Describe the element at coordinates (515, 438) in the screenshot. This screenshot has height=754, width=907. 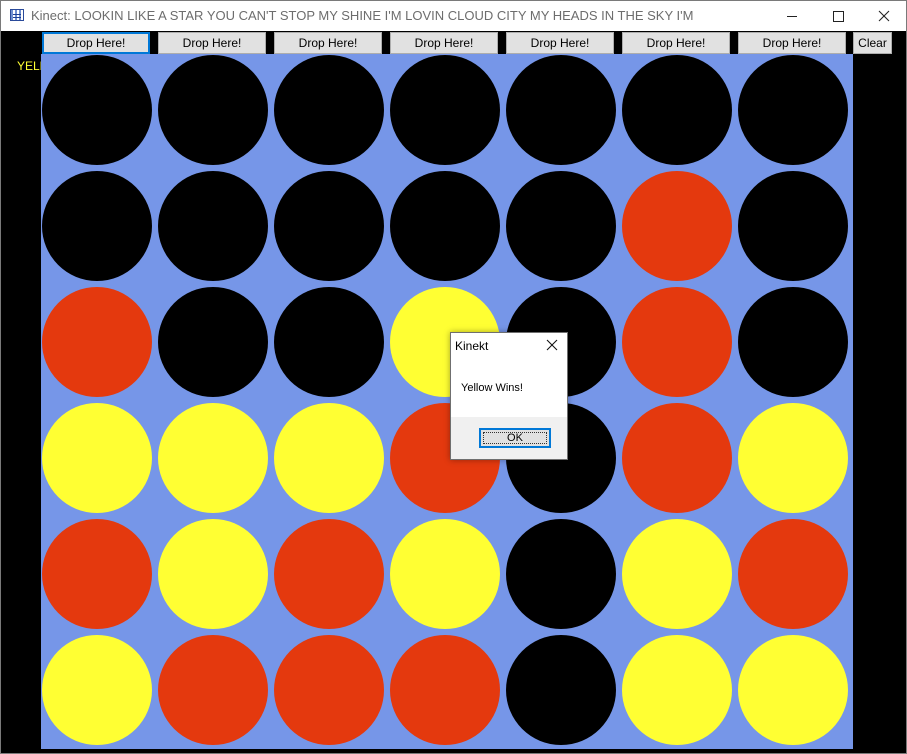
I see `ok-button: OK` at that location.